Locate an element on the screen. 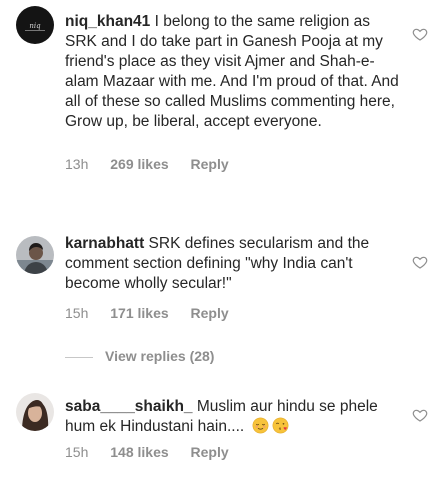  relieved-face-emoji is located at coordinates (260, 425).